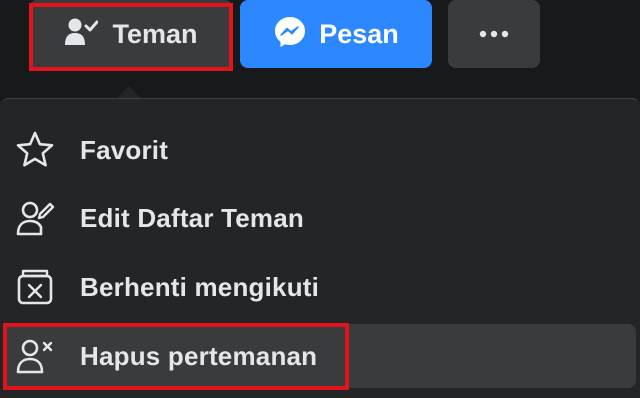  I want to click on message-button: Pesan, so click(336, 34).